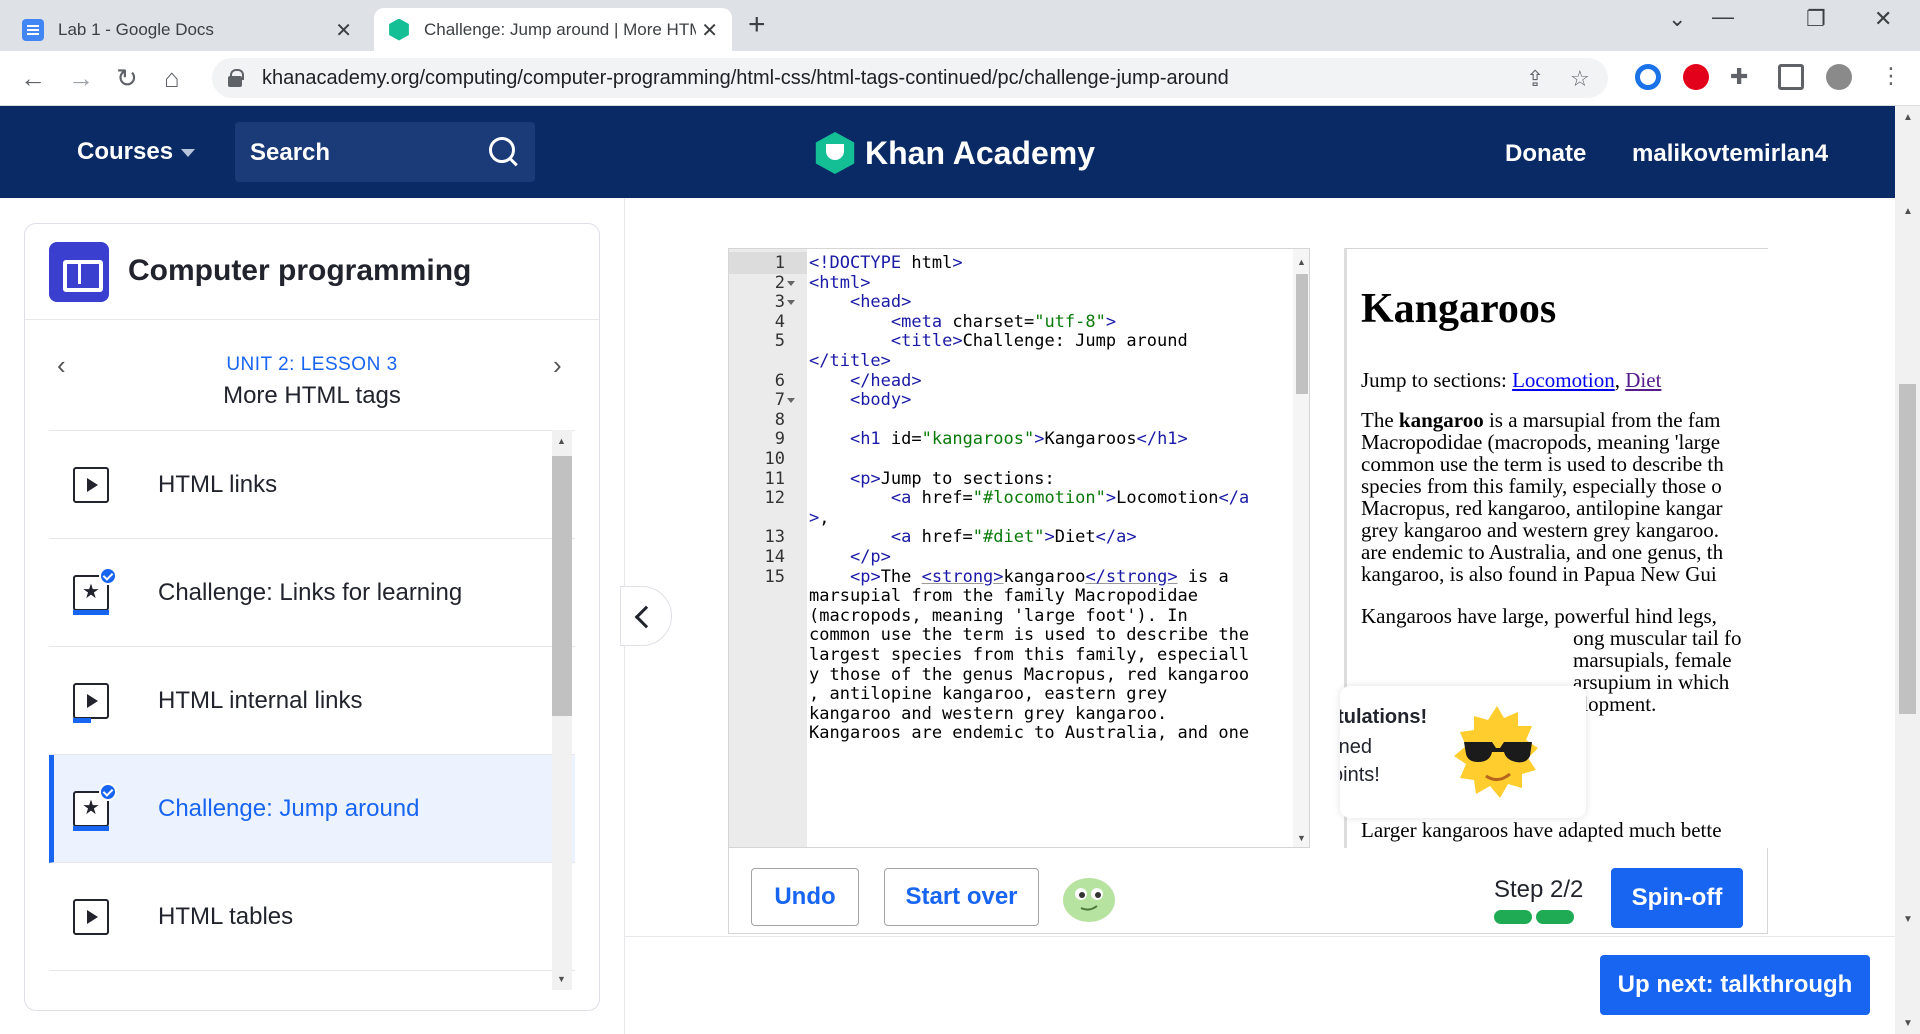  What do you see at coordinates (560, 29) in the screenshot?
I see `tab-title: Challenge: Jump around | More HTML tags` at bounding box center [560, 29].